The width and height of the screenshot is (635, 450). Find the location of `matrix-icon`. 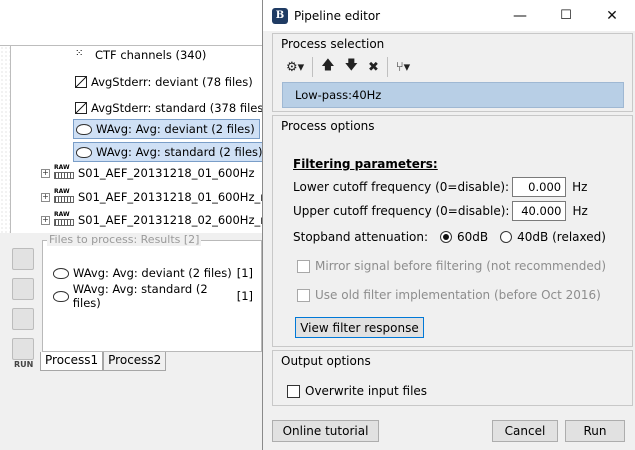

matrix-icon is located at coordinates (23, 349).